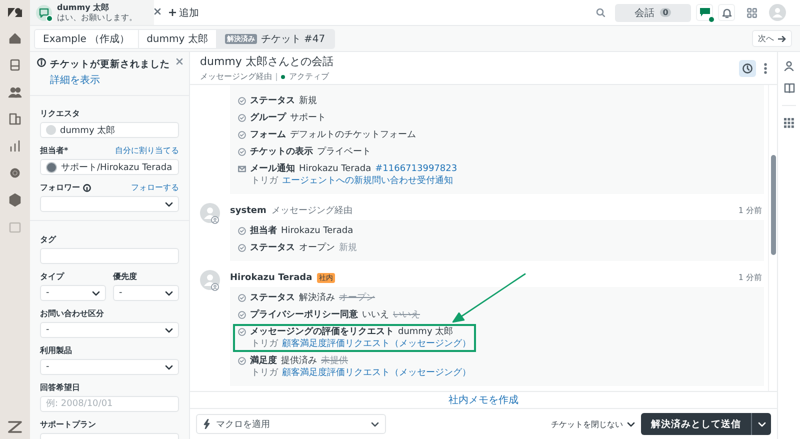 This screenshot has width=800, height=439. Describe the element at coordinates (15, 173) in the screenshot. I see `gear-icon` at that location.